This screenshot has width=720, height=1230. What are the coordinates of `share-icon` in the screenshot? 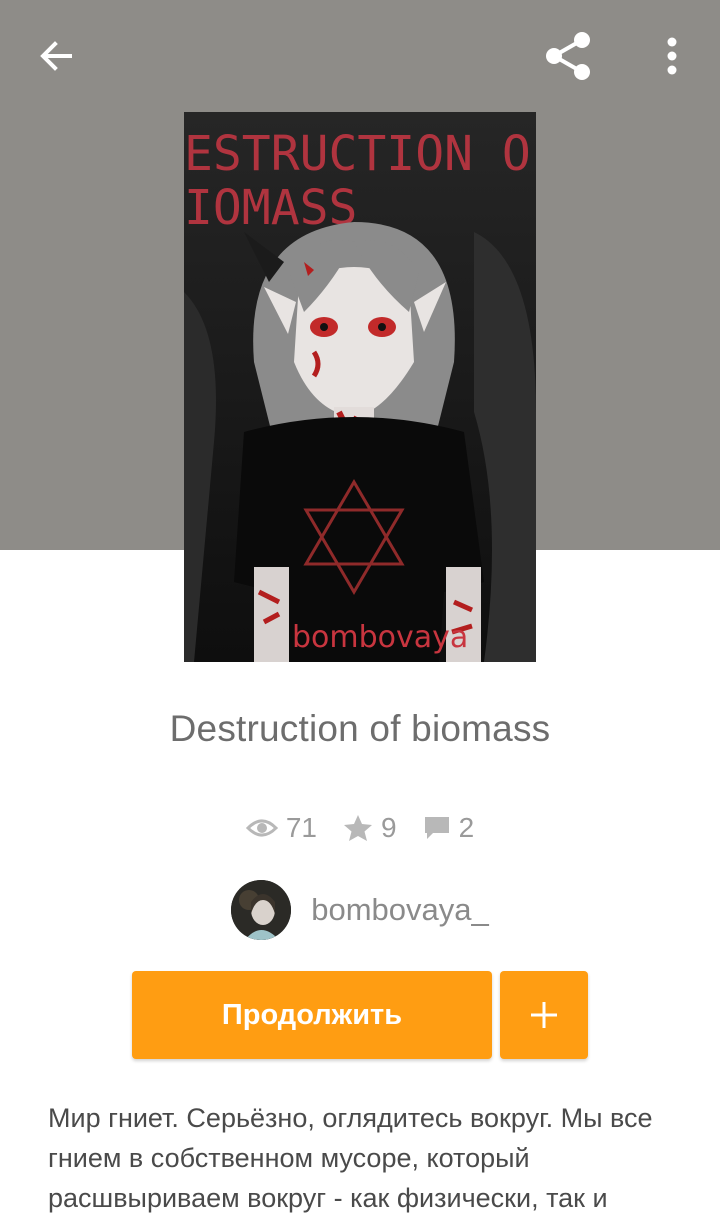 It's located at (568, 56).